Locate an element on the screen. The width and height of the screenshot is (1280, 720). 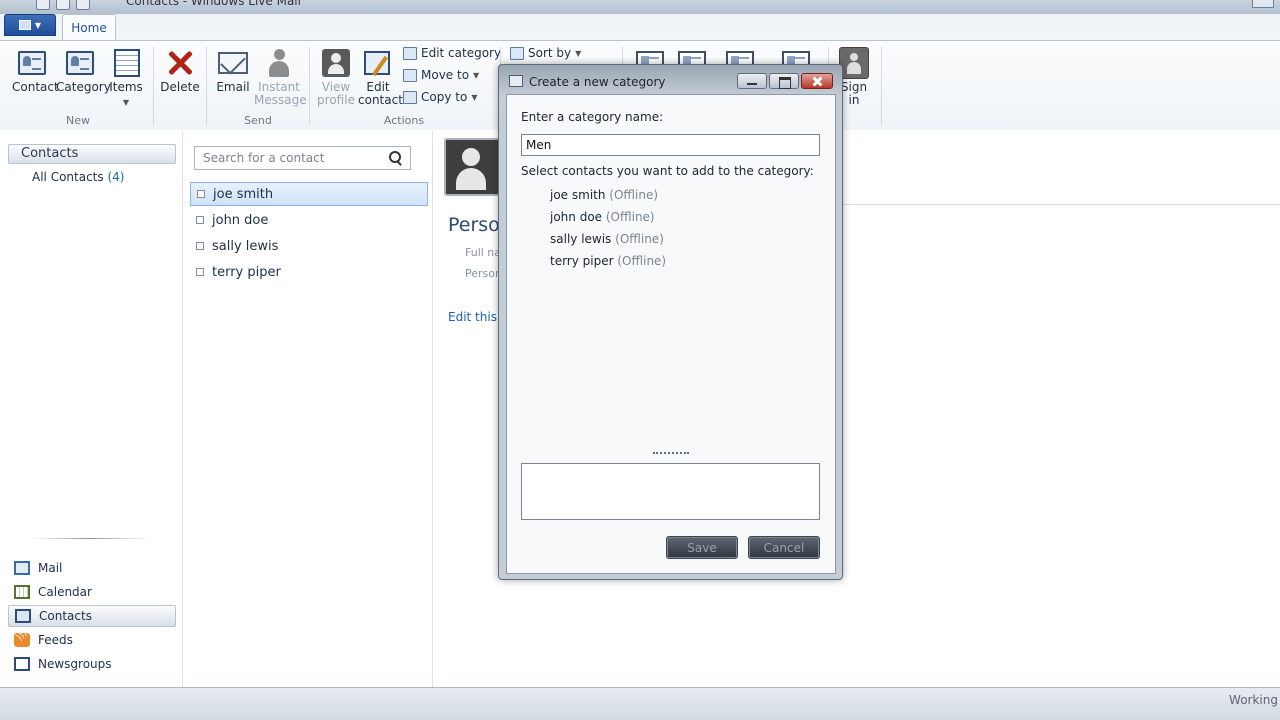
view-profile-label-2: profile is located at coordinates (336, 100).